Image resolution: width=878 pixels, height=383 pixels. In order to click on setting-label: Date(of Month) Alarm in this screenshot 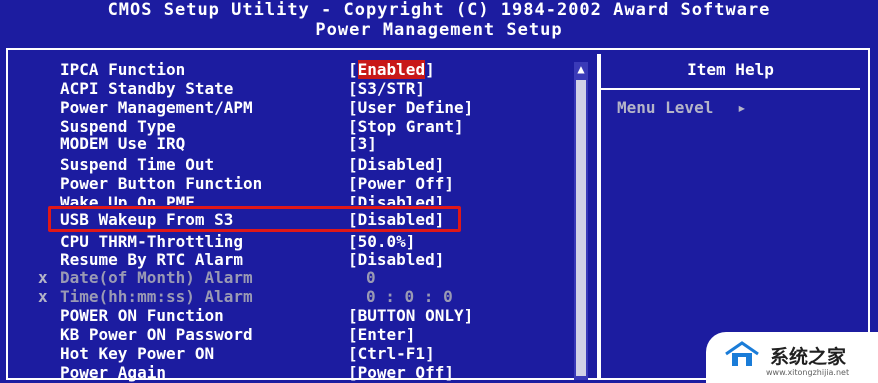, I will do `click(156, 277)`.